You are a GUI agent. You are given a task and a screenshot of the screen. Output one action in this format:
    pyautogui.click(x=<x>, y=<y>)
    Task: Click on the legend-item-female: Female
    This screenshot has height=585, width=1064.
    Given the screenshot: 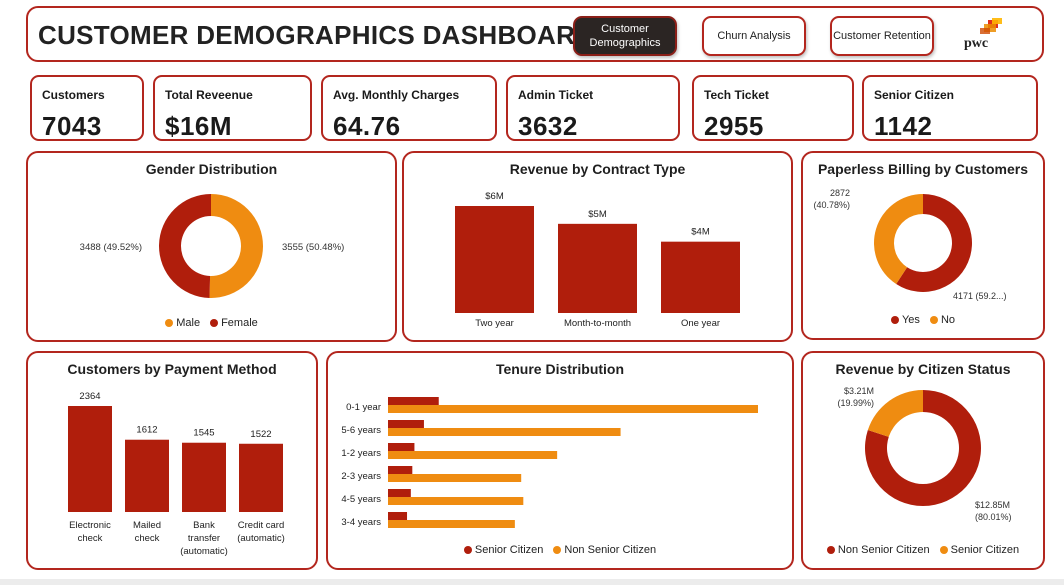 What is the action you would take?
    pyautogui.click(x=234, y=323)
    